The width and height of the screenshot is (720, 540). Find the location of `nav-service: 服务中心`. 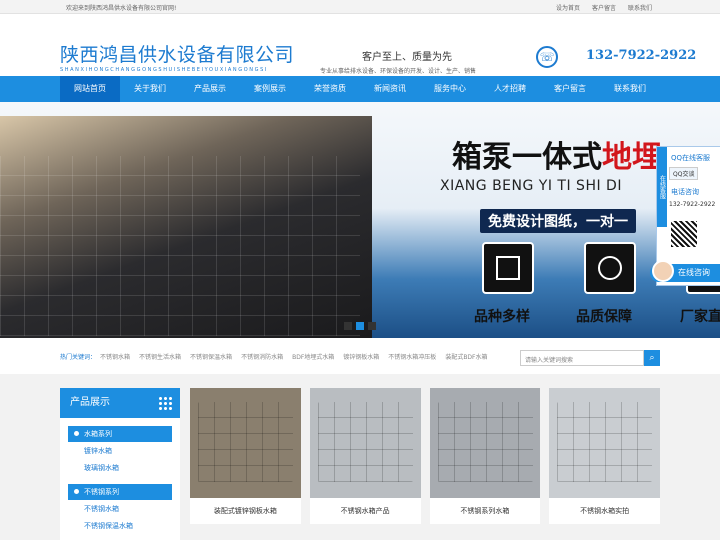

nav-service: 服务中心 is located at coordinates (450, 89).